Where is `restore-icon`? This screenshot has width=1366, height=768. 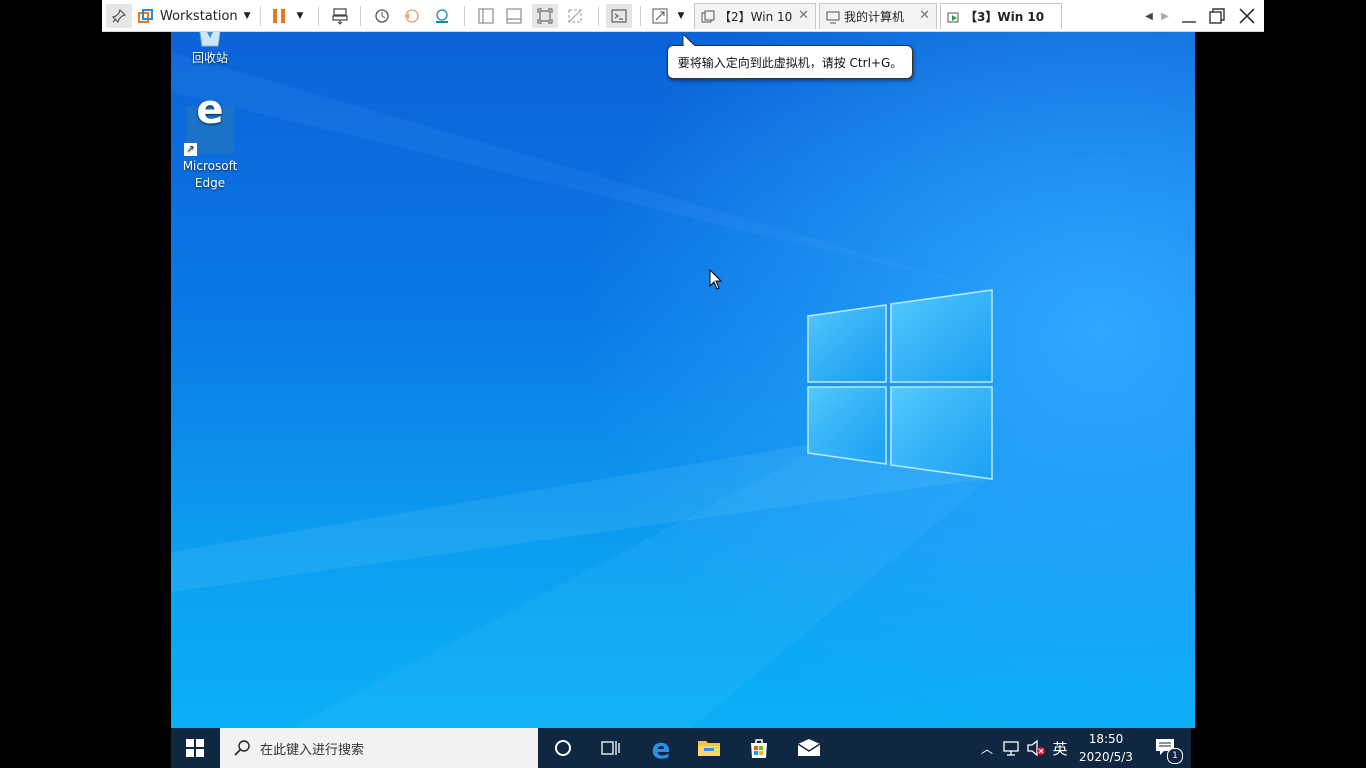
restore-icon is located at coordinates (1217, 16).